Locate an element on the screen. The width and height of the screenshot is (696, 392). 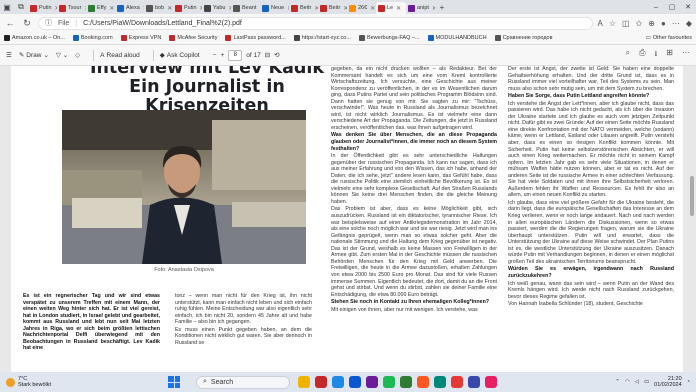
browser-tab: anipt ✕ is located at coordinates (420, 8).